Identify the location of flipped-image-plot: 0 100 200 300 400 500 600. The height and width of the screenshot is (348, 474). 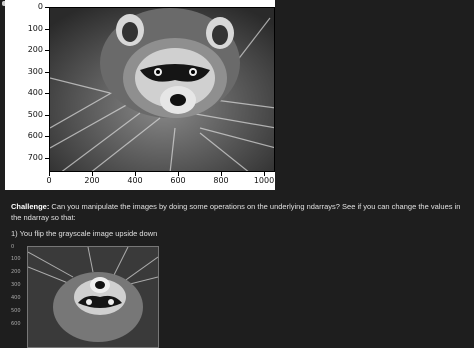
(82, 296).